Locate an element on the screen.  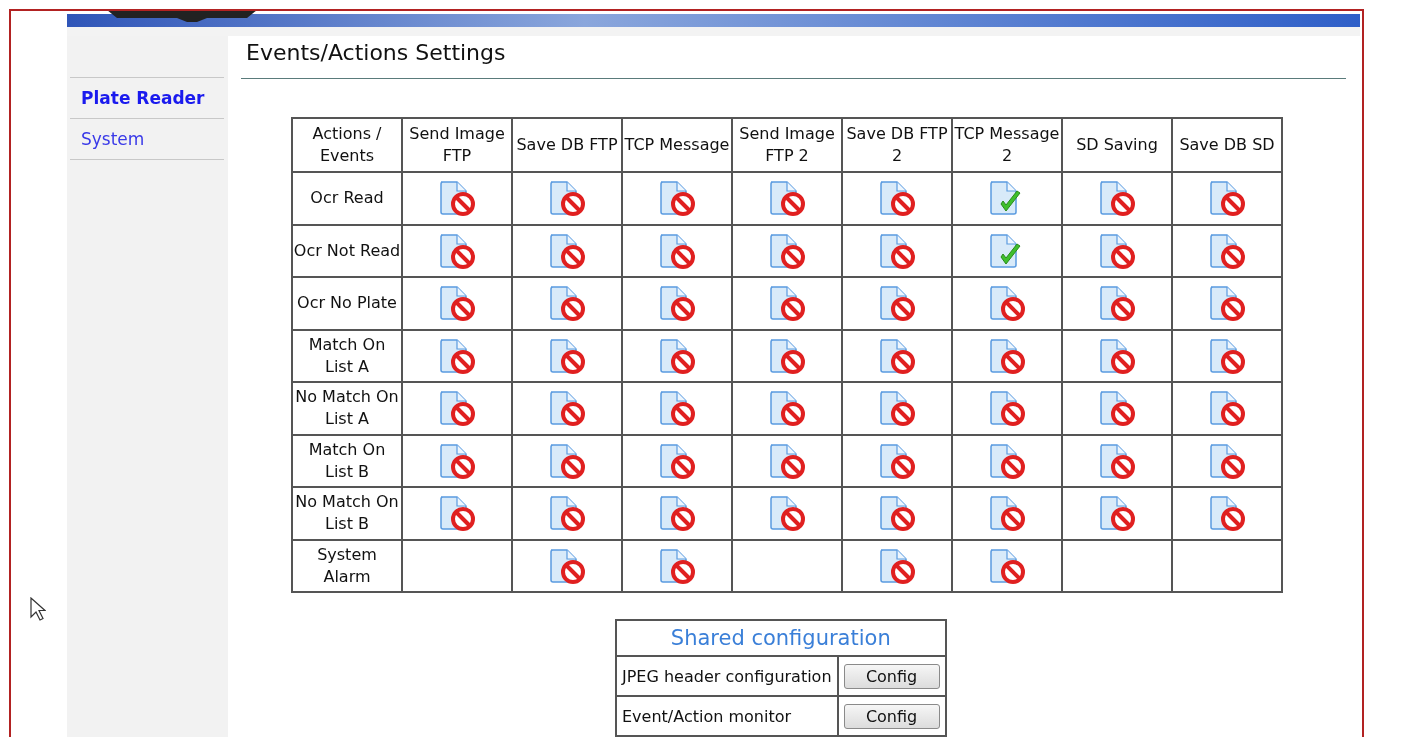
event-cell: Ocr No Plate is located at coordinates (347, 303).